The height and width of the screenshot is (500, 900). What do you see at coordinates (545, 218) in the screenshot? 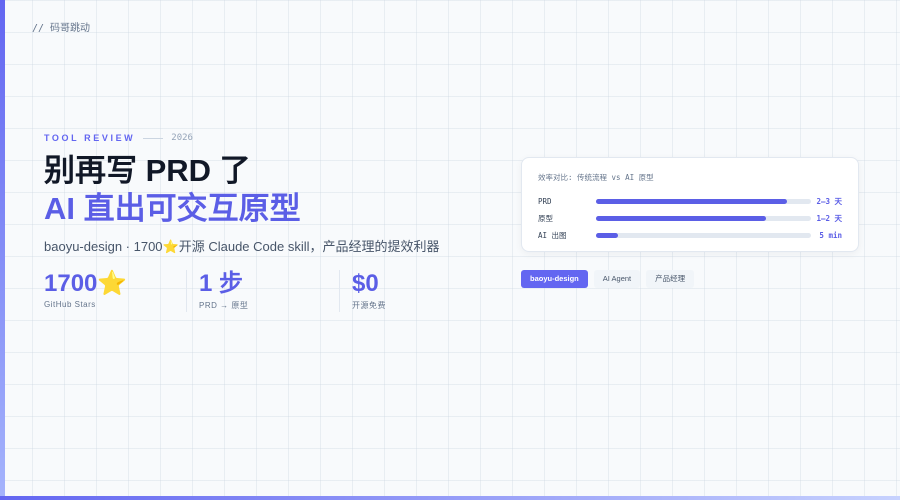
I see `bar-label: 原型` at bounding box center [545, 218].